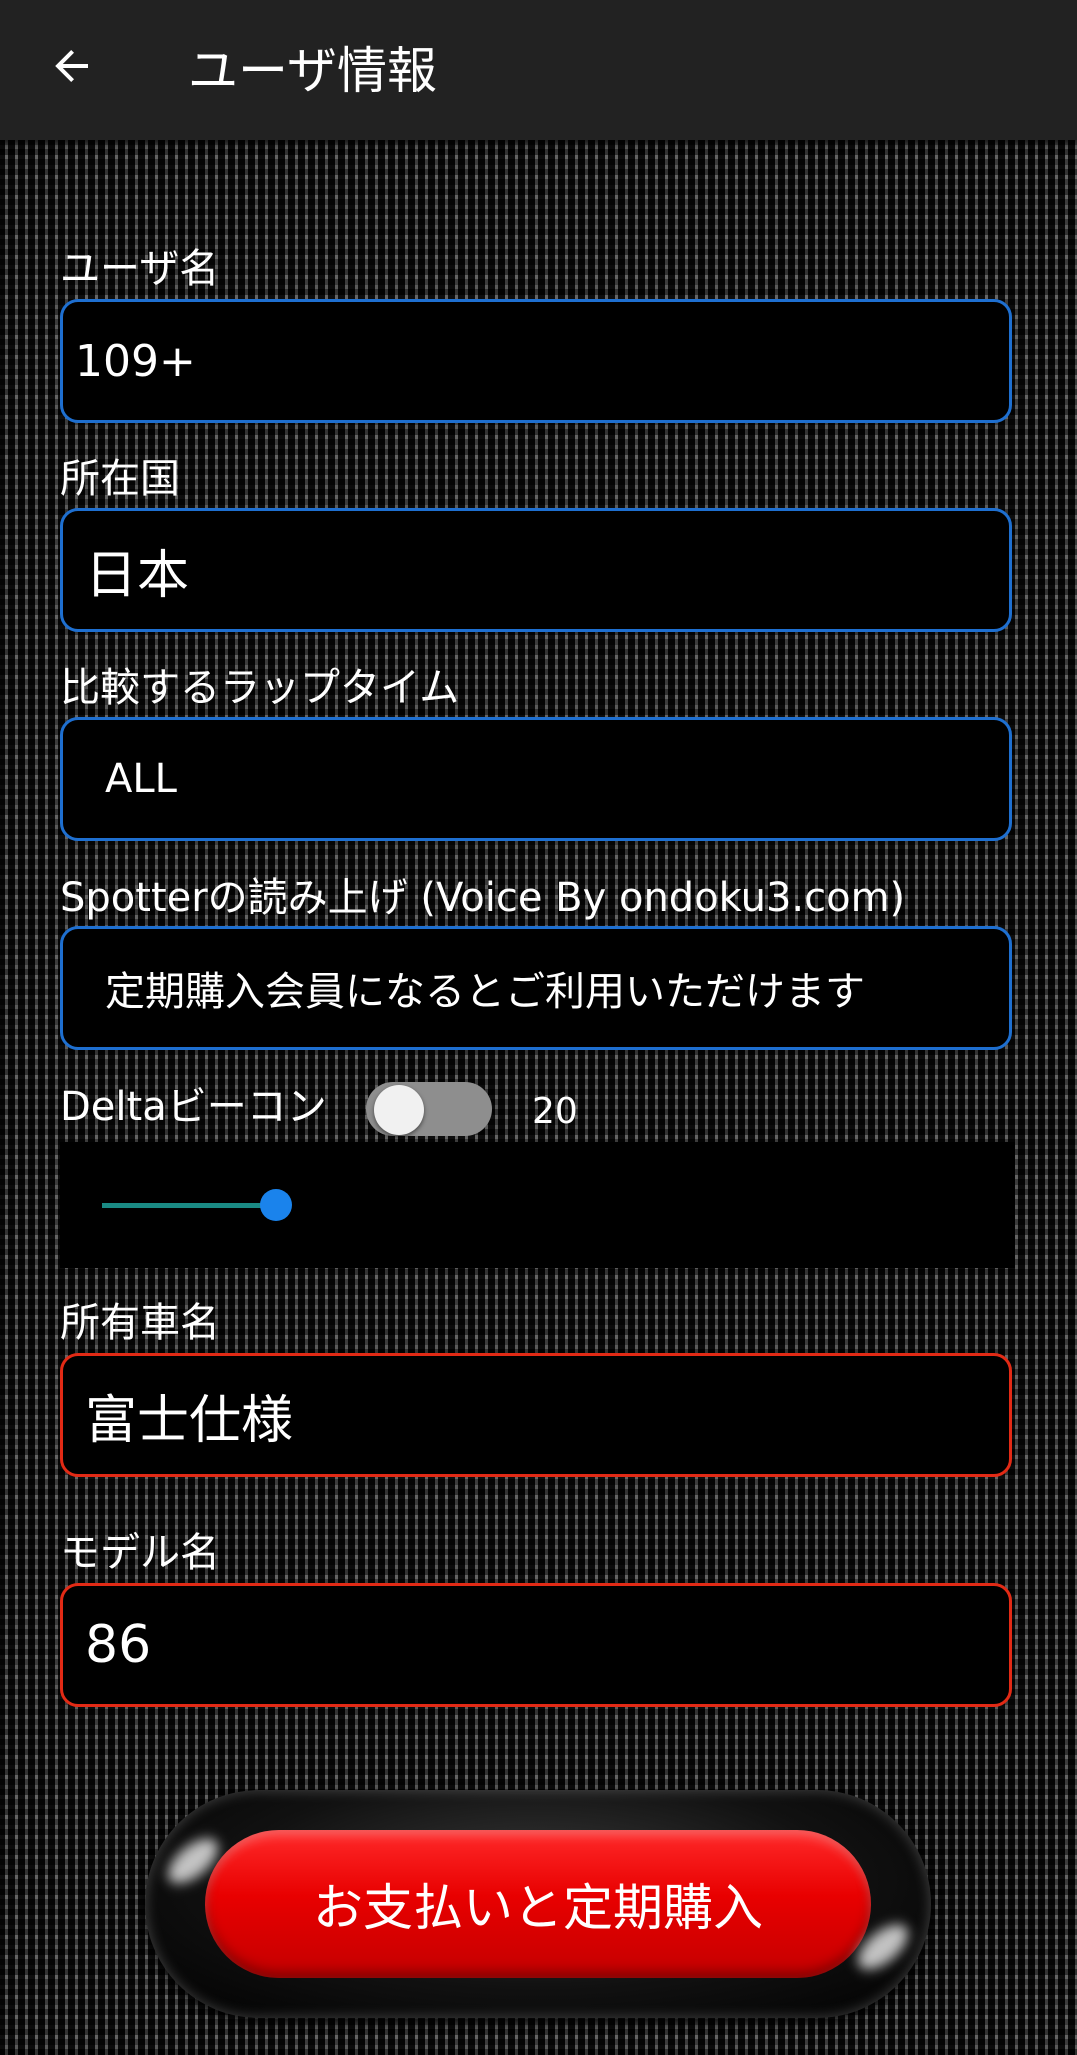 This screenshot has height=2055, width=1077. I want to click on lap-compare-select: ALL, so click(536, 779).